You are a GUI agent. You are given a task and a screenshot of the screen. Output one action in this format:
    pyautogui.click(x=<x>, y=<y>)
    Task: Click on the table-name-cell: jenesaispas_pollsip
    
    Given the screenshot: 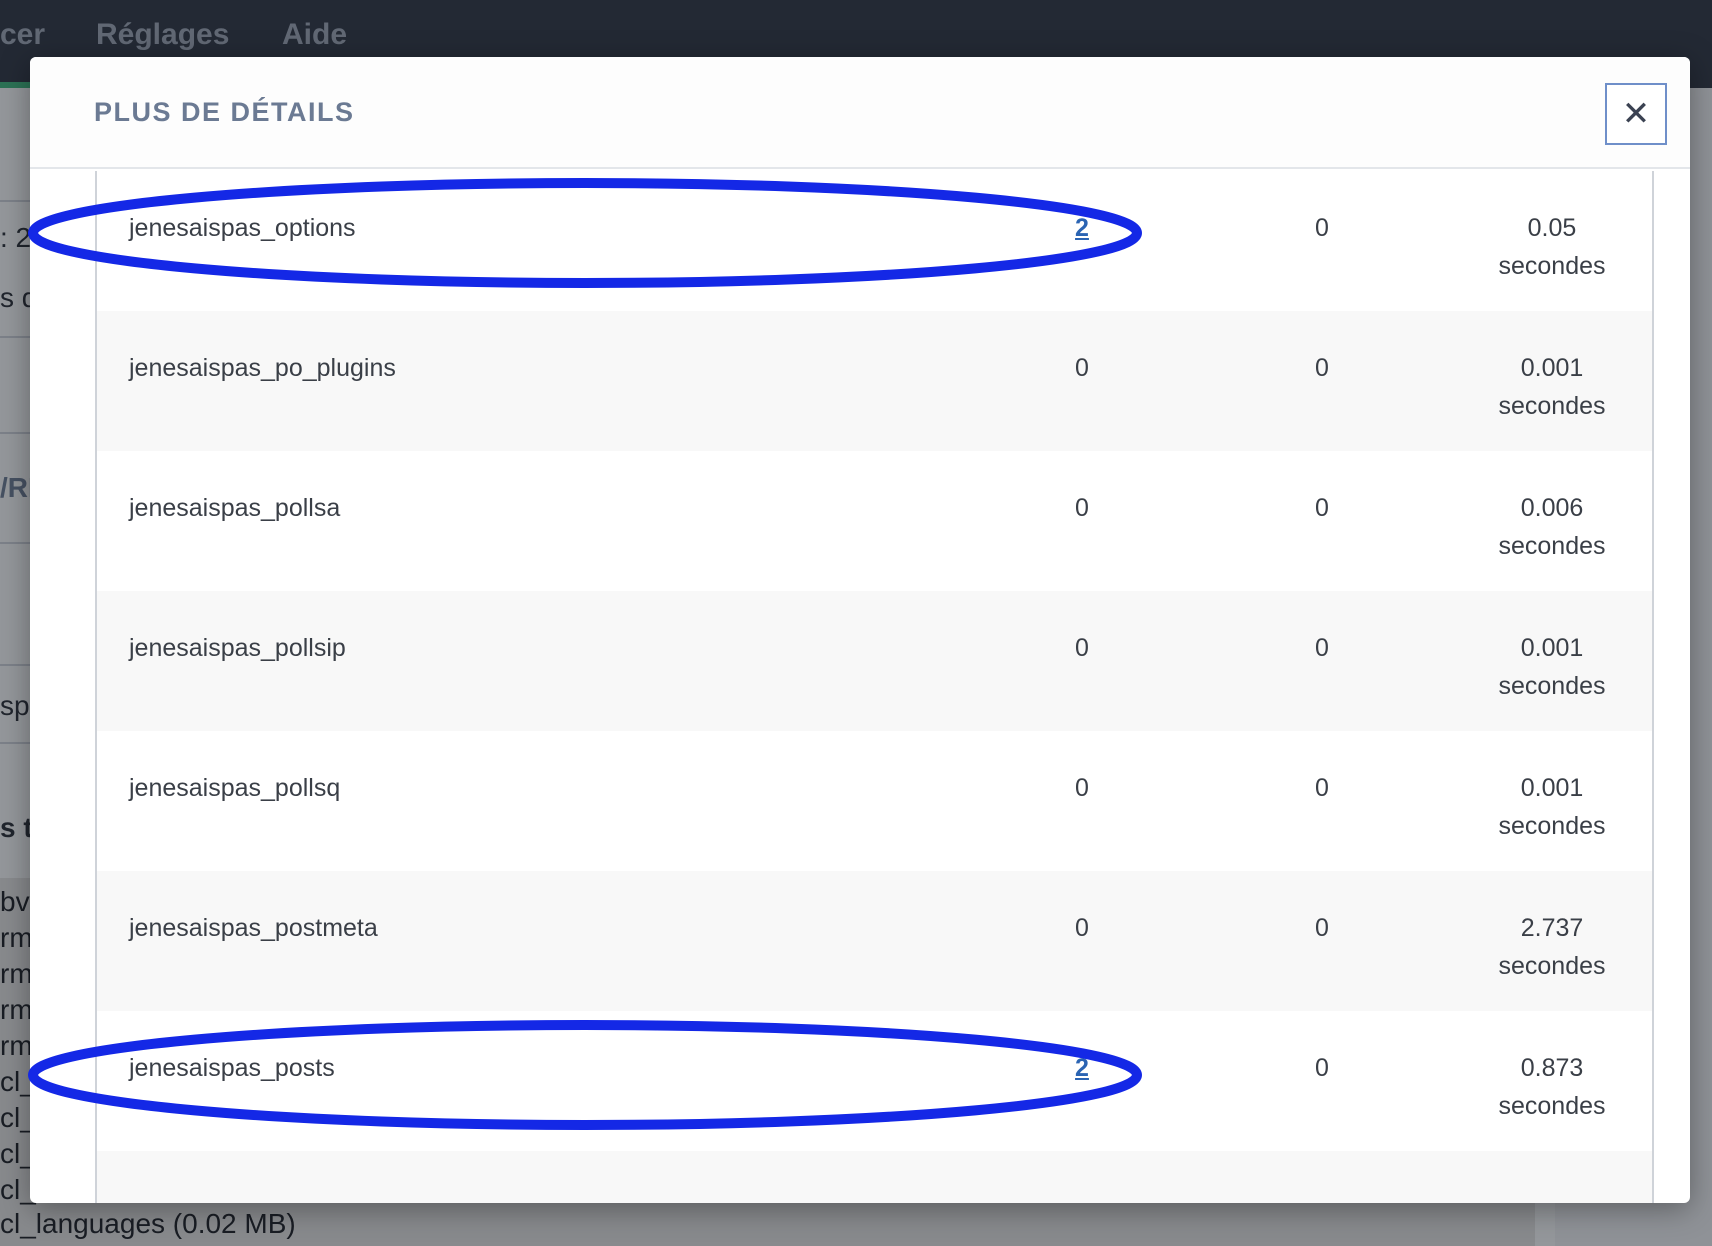 What is the action you would take?
    pyautogui.click(x=237, y=648)
    